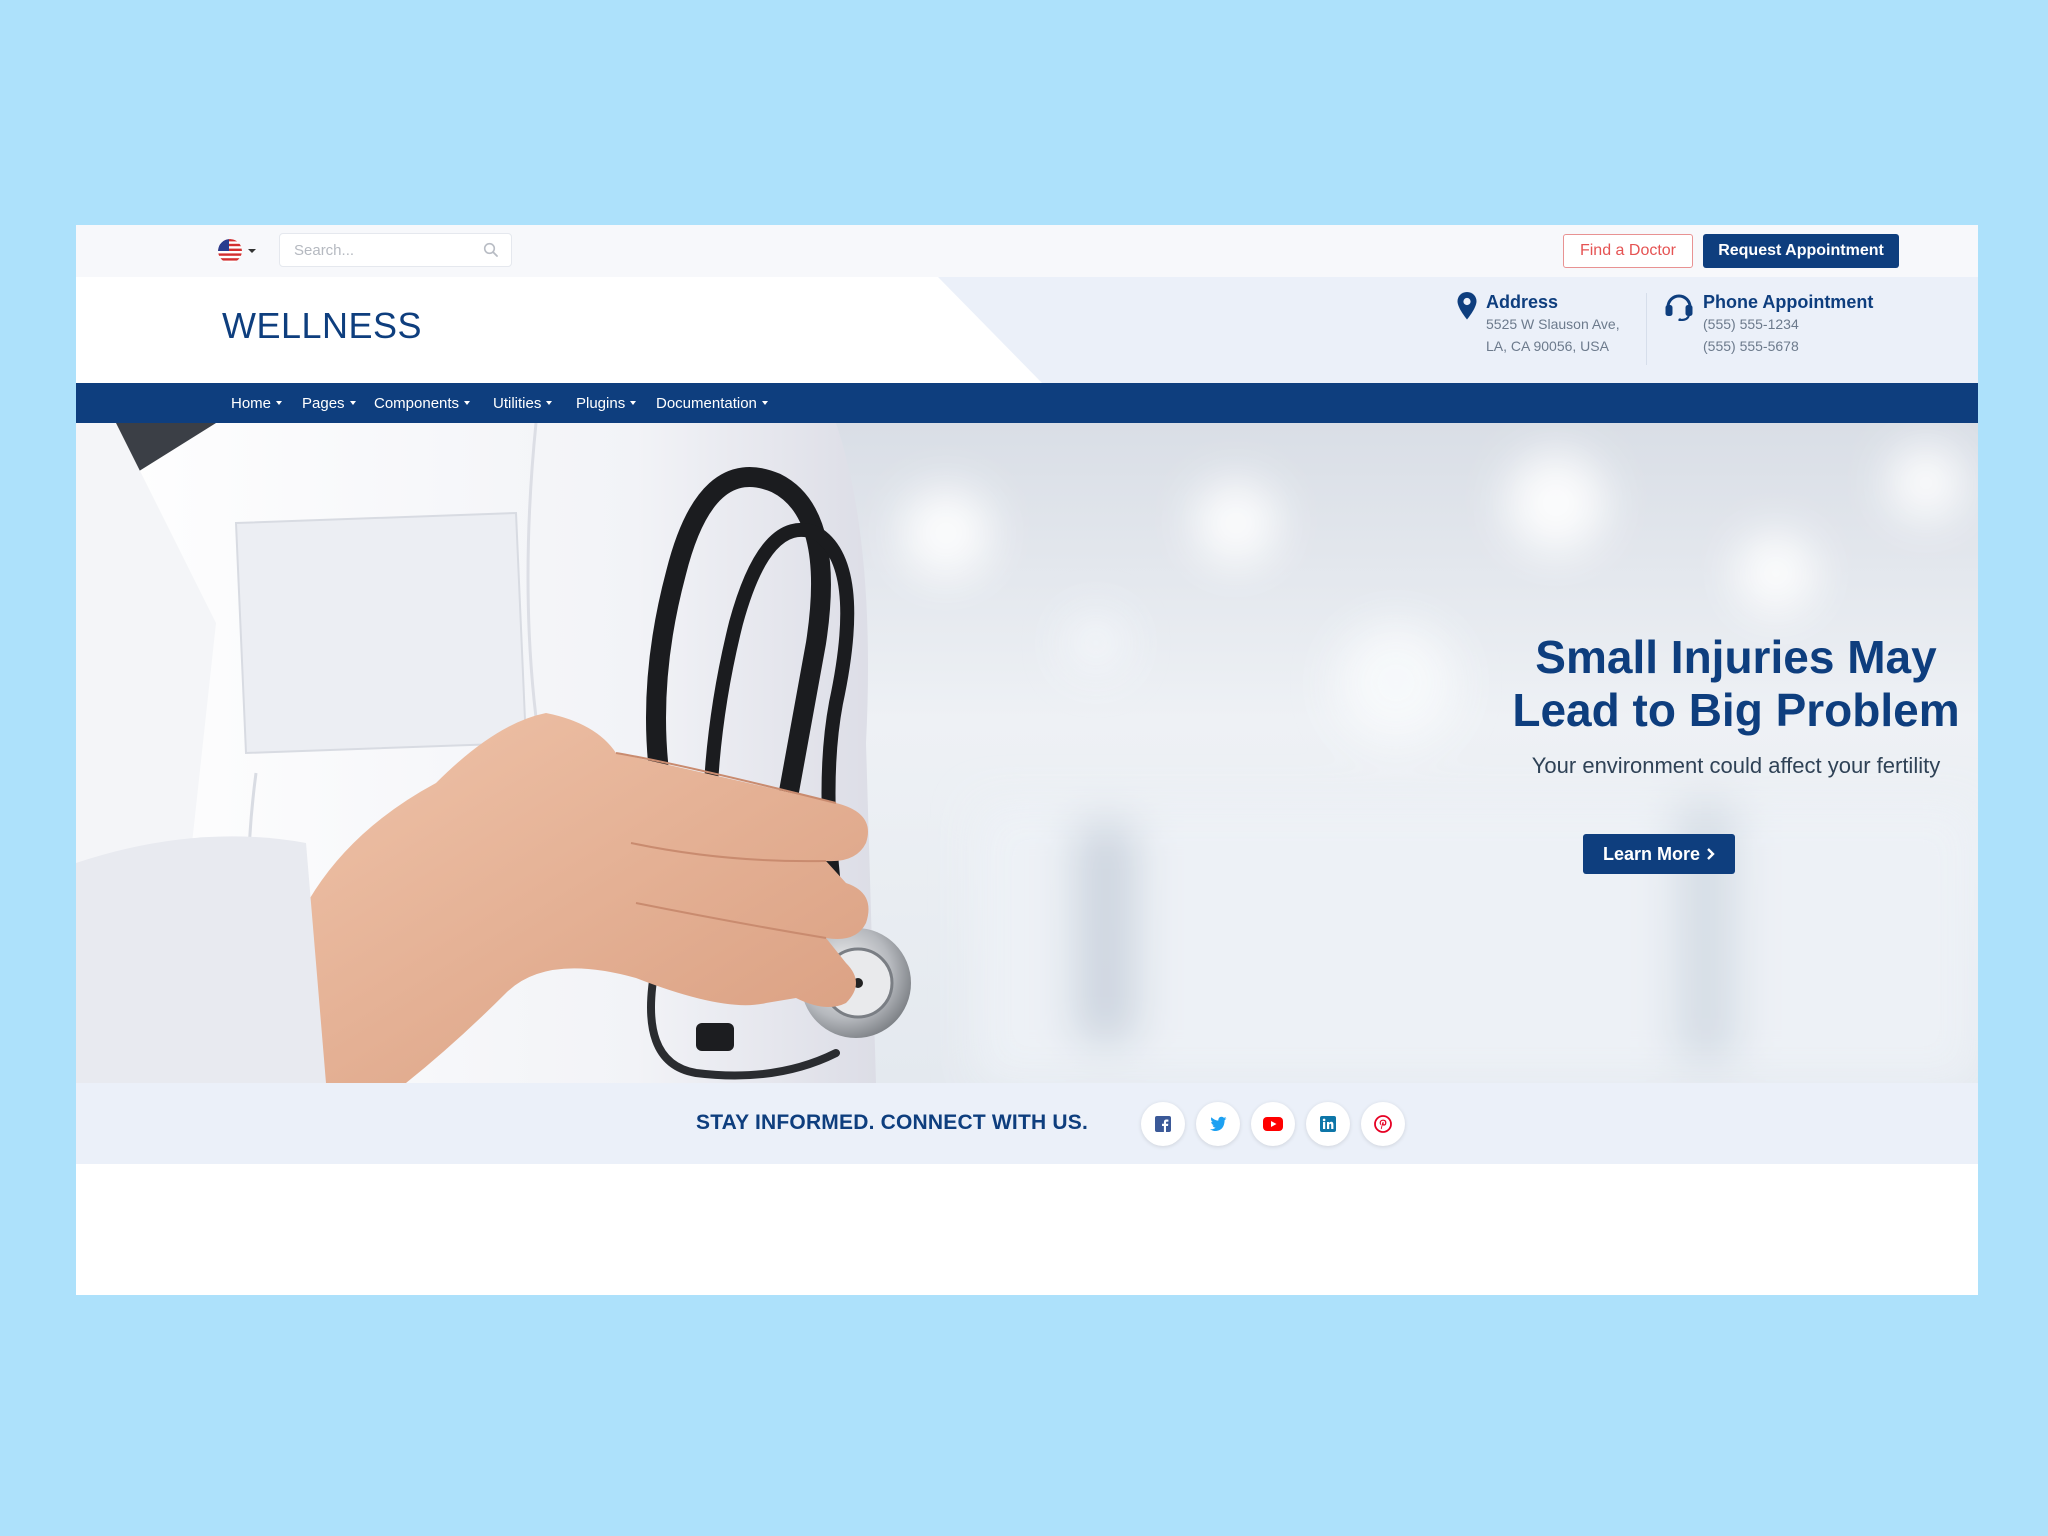 Image resolution: width=2048 pixels, height=1536 pixels. Describe the element at coordinates (491, 250) in the screenshot. I see `search-icon` at that location.